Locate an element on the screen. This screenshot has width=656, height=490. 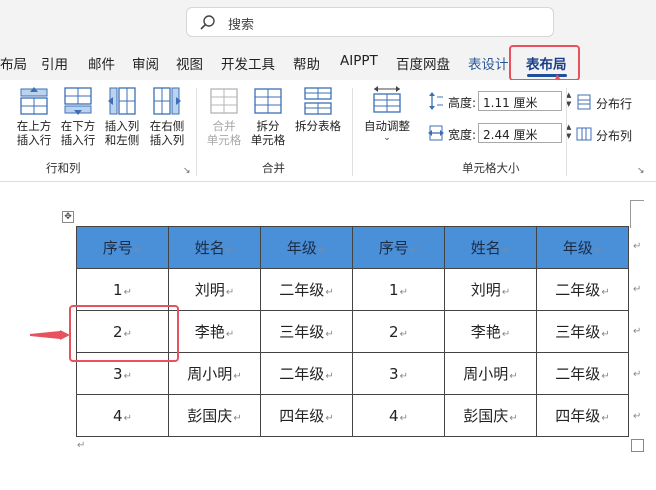
tab-mailings: 邮件 is located at coordinates (101, 63).